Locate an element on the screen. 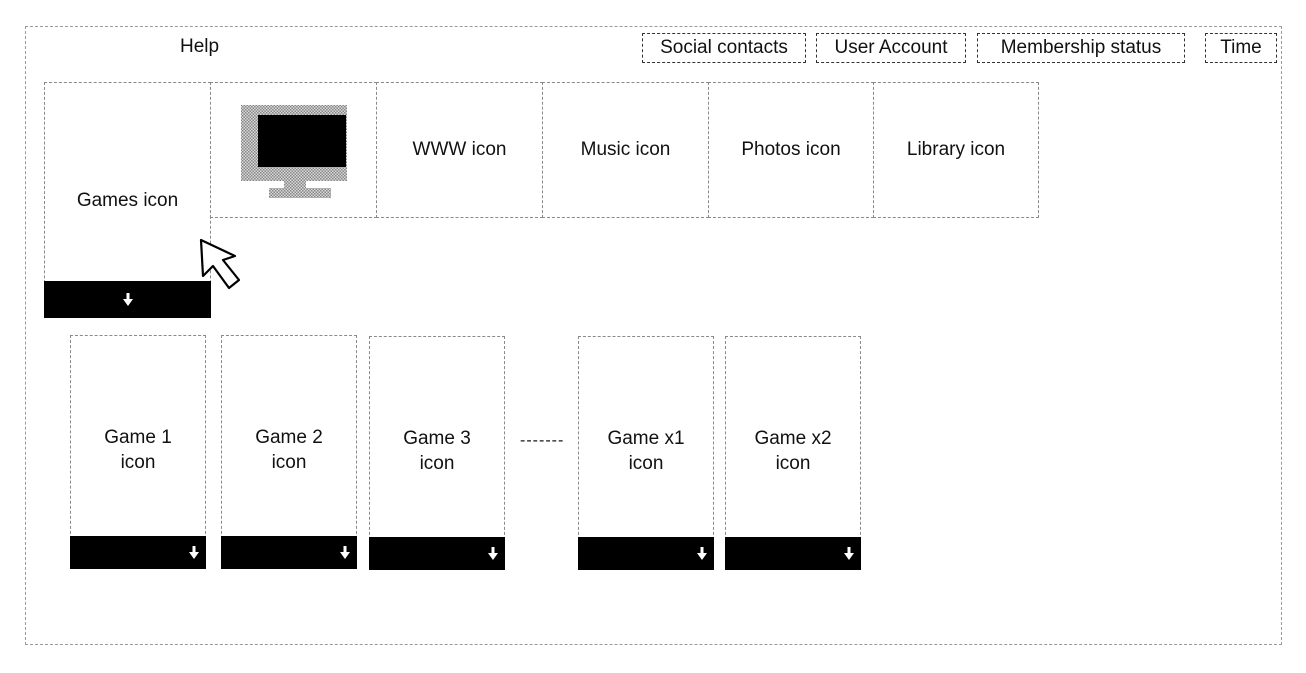 The image size is (1306, 673). game-x2-tile: Game x2 icon is located at coordinates (793, 453).